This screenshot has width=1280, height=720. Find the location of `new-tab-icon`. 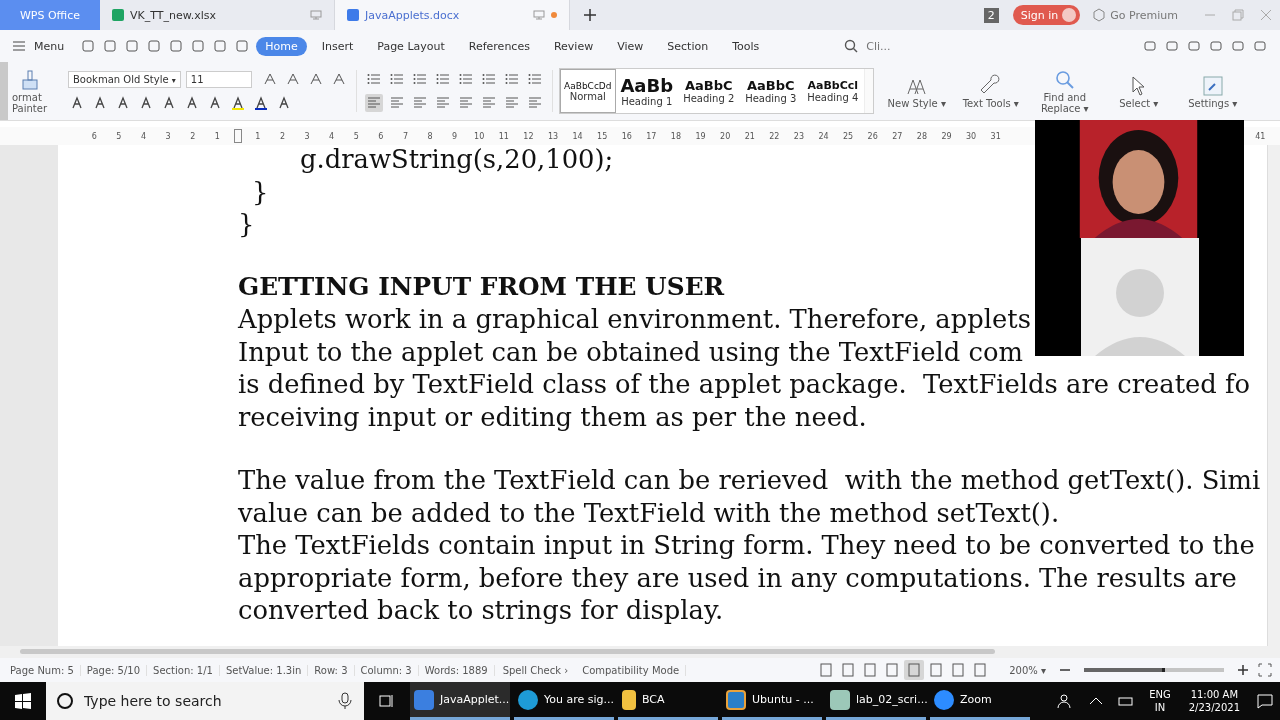

new-tab-icon is located at coordinates (590, 15).